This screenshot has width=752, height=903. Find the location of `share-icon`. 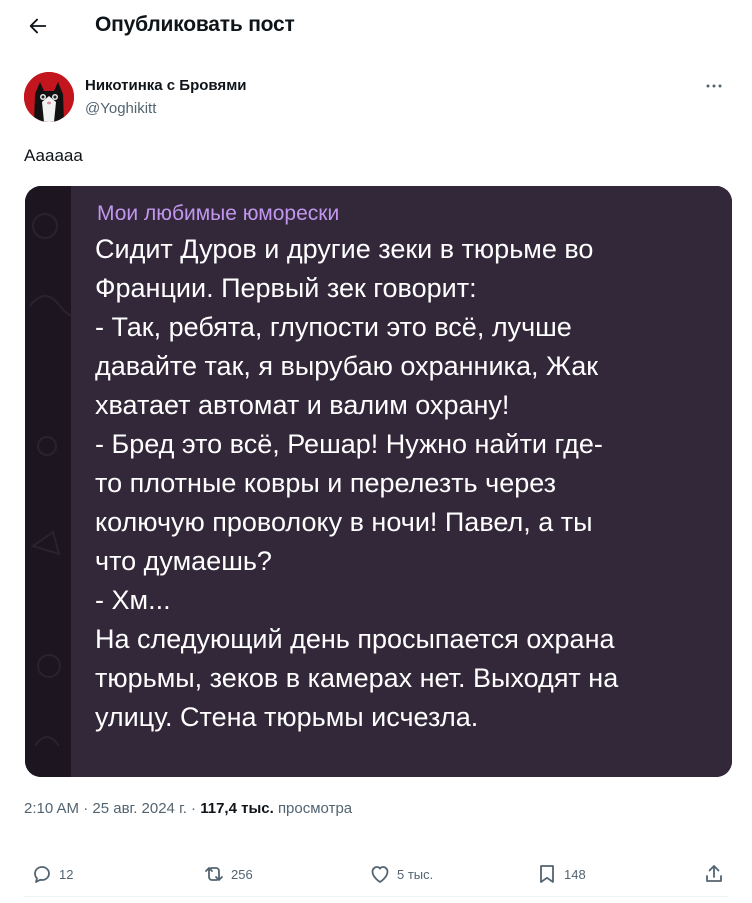

share-icon is located at coordinates (714, 873).